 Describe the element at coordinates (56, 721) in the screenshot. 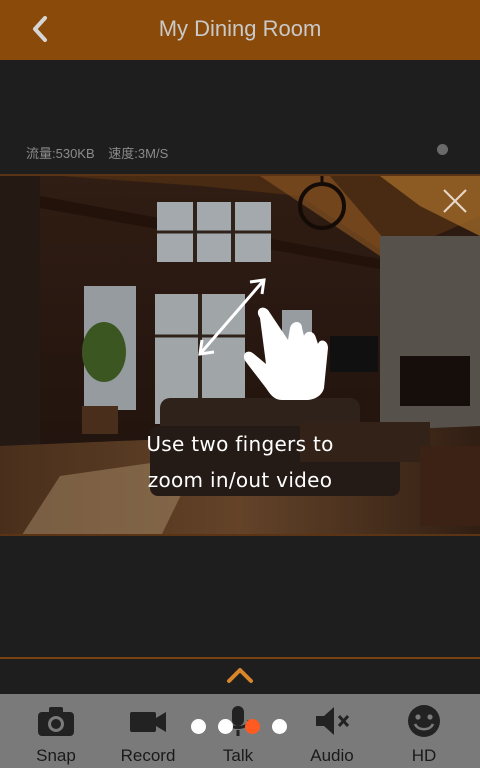

I see `camera-icon` at that location.